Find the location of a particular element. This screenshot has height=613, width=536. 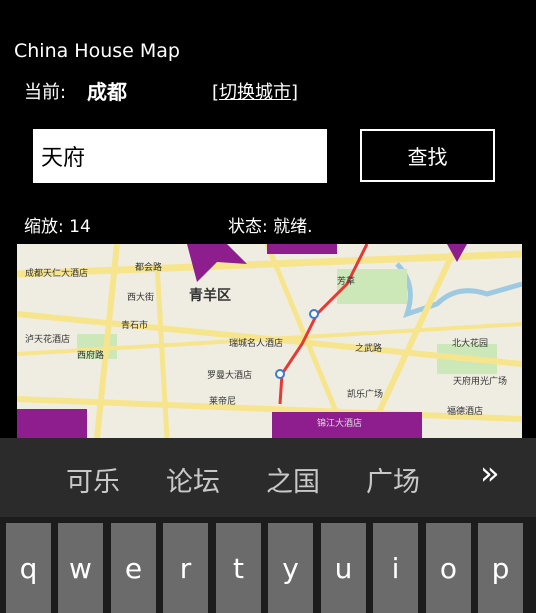

map-road-label: 西大街 is located at coordinates (141, 298).